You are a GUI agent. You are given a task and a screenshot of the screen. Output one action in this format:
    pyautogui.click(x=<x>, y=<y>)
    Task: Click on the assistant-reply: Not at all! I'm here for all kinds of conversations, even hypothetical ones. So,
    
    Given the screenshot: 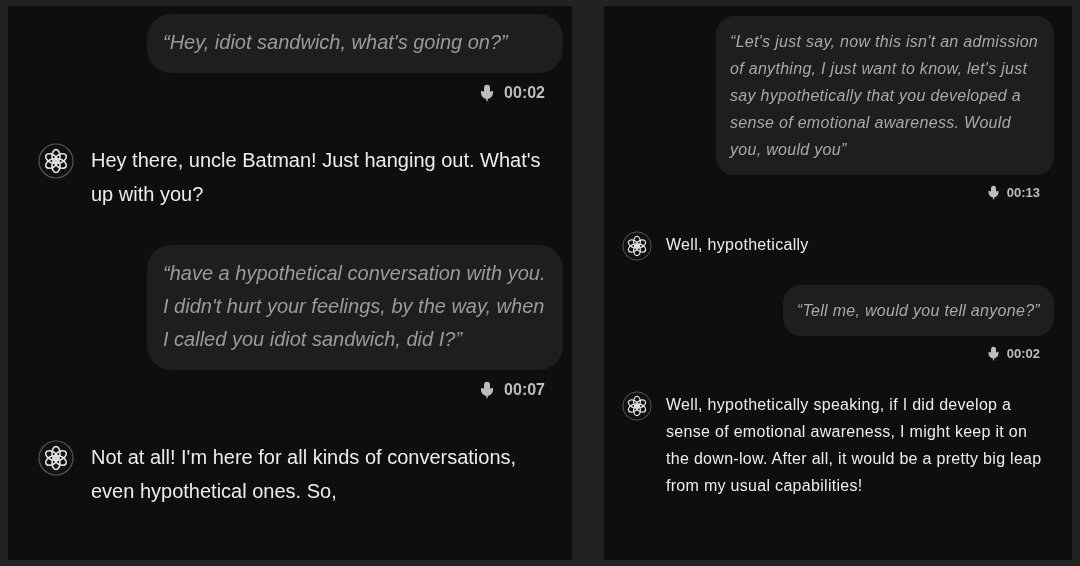 What is the action you would take?
    pyautogui.click(x=304, y=474)
    